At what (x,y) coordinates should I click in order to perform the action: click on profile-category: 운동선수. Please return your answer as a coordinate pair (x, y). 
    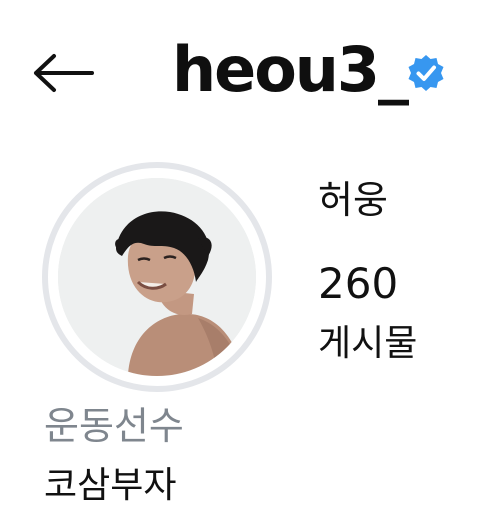
    Looking at the image, I should click on (114, 426).